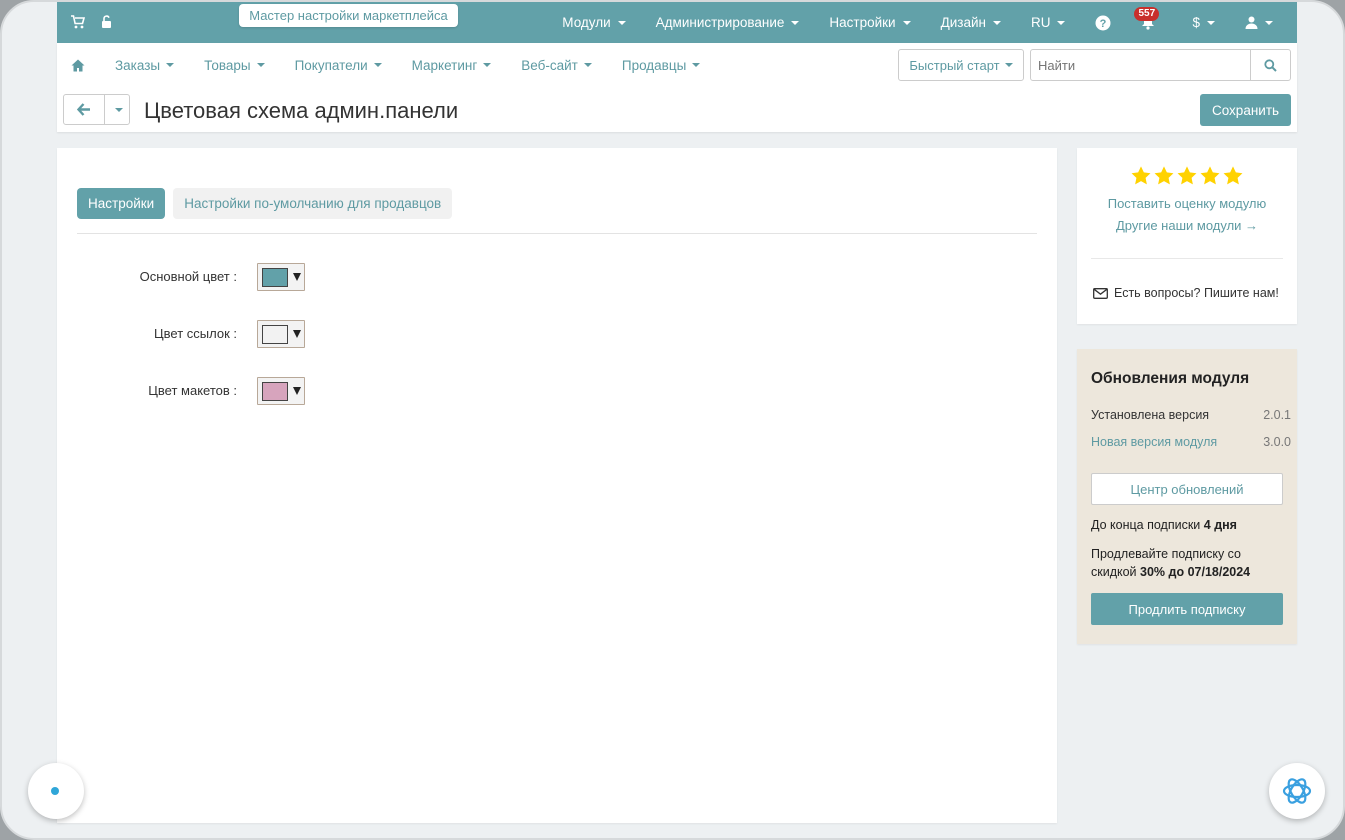  I want to click on field-primary-color: Основной цвет :, so click(267, 277).